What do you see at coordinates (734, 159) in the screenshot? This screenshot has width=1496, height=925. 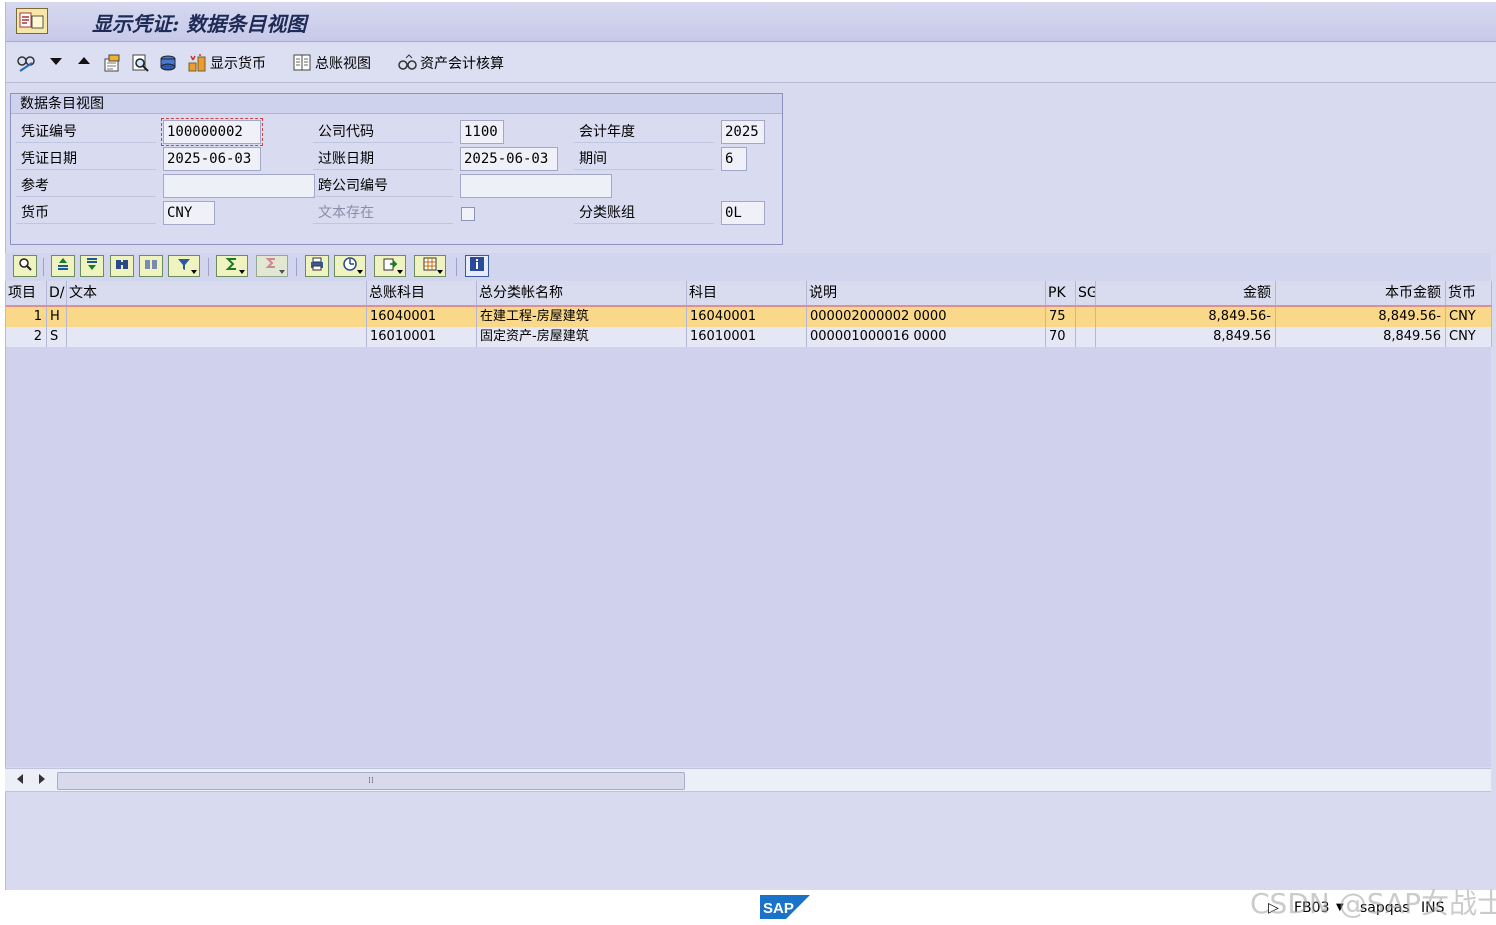 I see `period-field: 6` at bounding box center [734, 159].